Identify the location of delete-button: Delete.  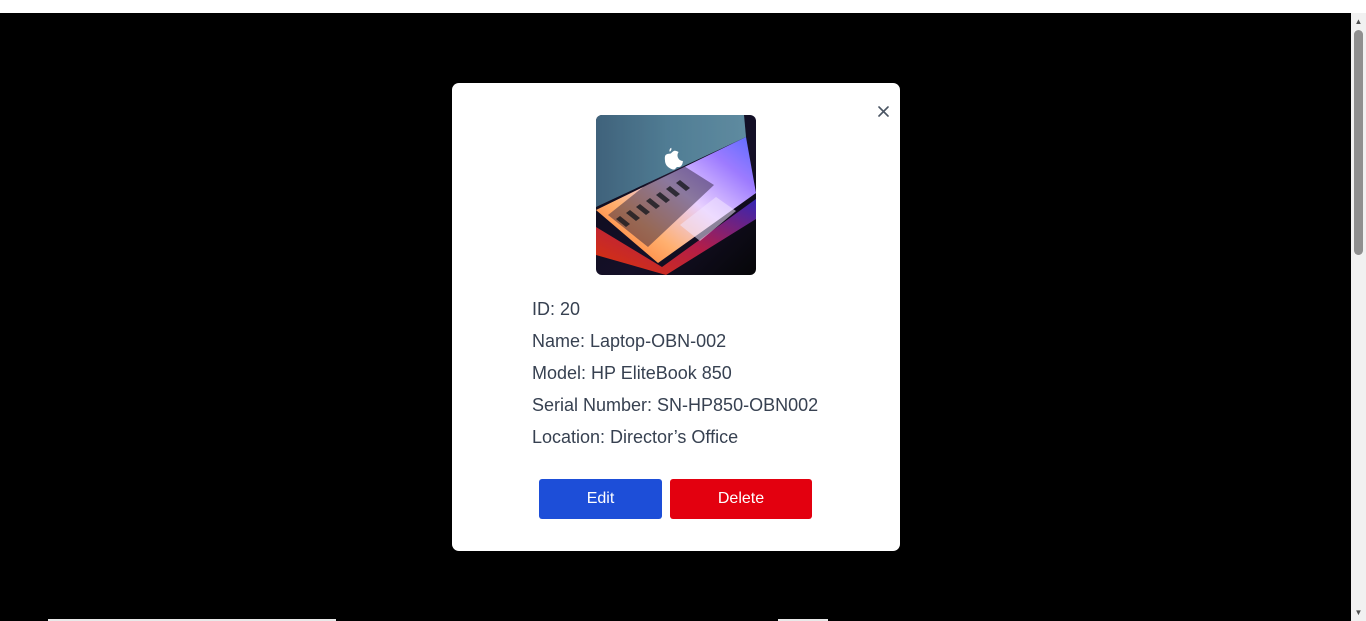
(741, 499).